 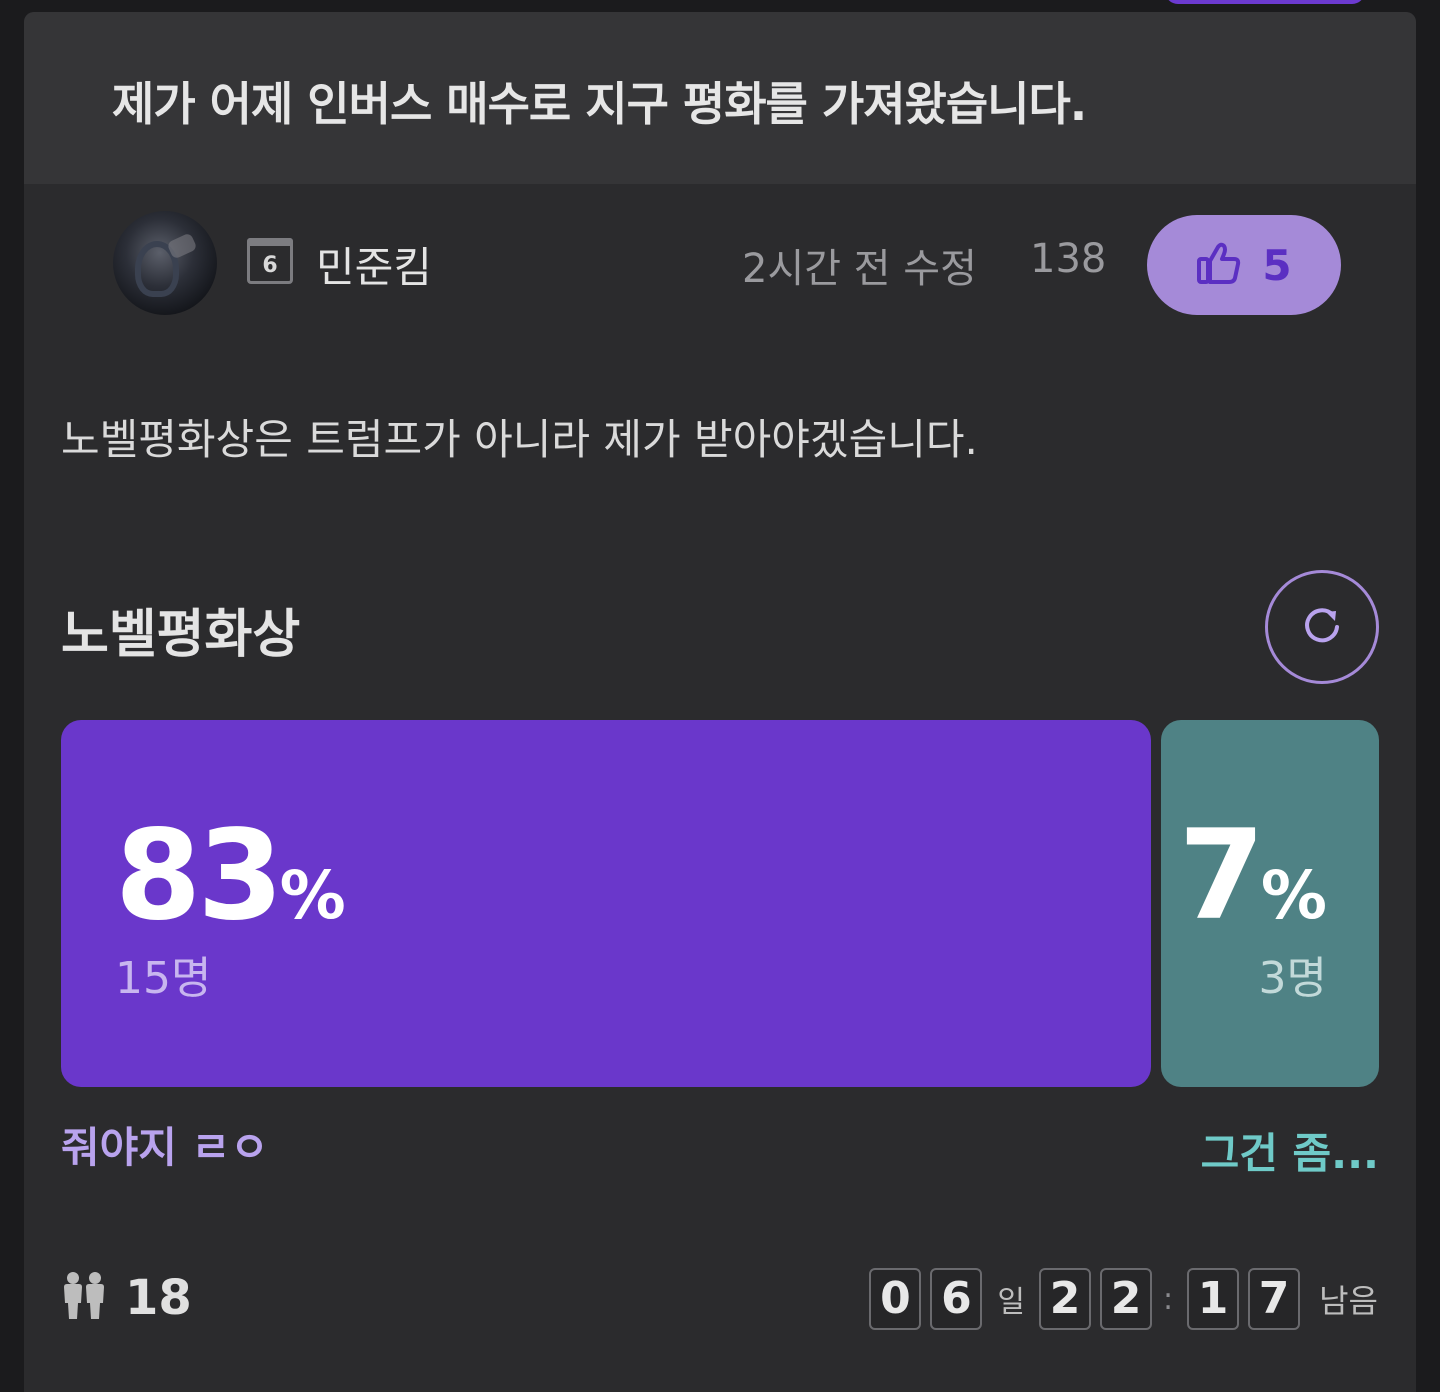 I want to click on top-pill-decoration, so click(x=1265, y=2).